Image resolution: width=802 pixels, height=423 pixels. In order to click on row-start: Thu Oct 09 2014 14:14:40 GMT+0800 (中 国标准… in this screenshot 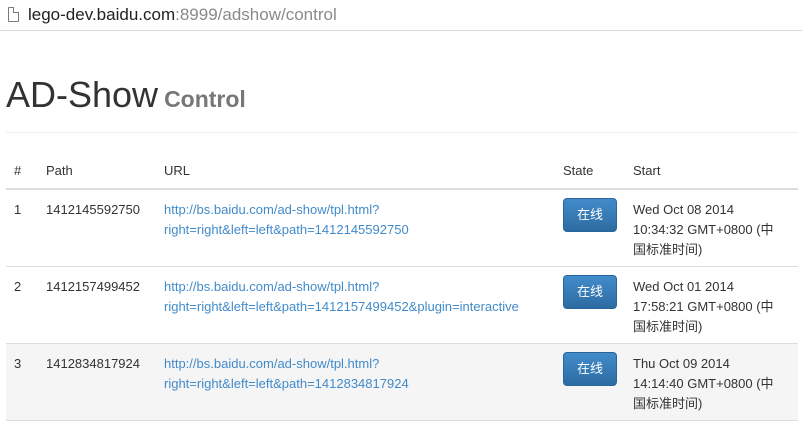, I will do `click(715, 384)`.